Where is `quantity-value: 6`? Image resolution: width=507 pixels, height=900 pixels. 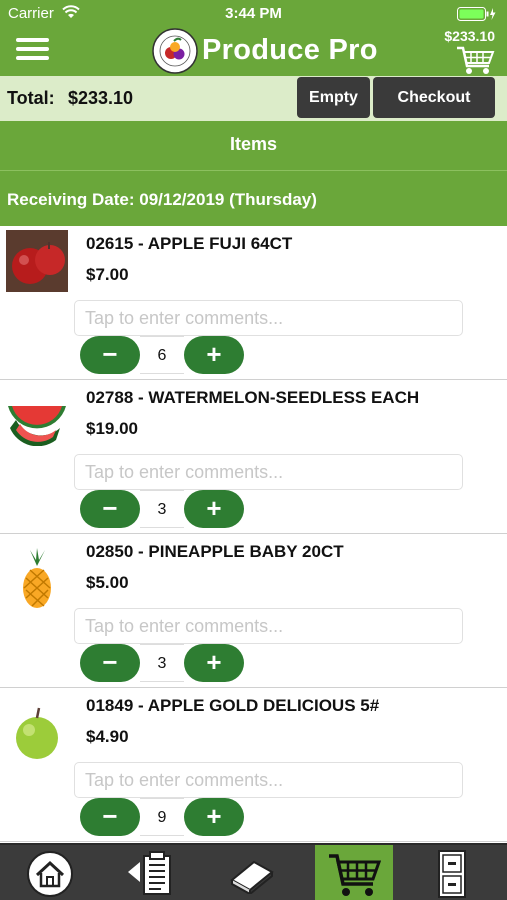 quantity-value: 6 is located at coordinates (162, 355).